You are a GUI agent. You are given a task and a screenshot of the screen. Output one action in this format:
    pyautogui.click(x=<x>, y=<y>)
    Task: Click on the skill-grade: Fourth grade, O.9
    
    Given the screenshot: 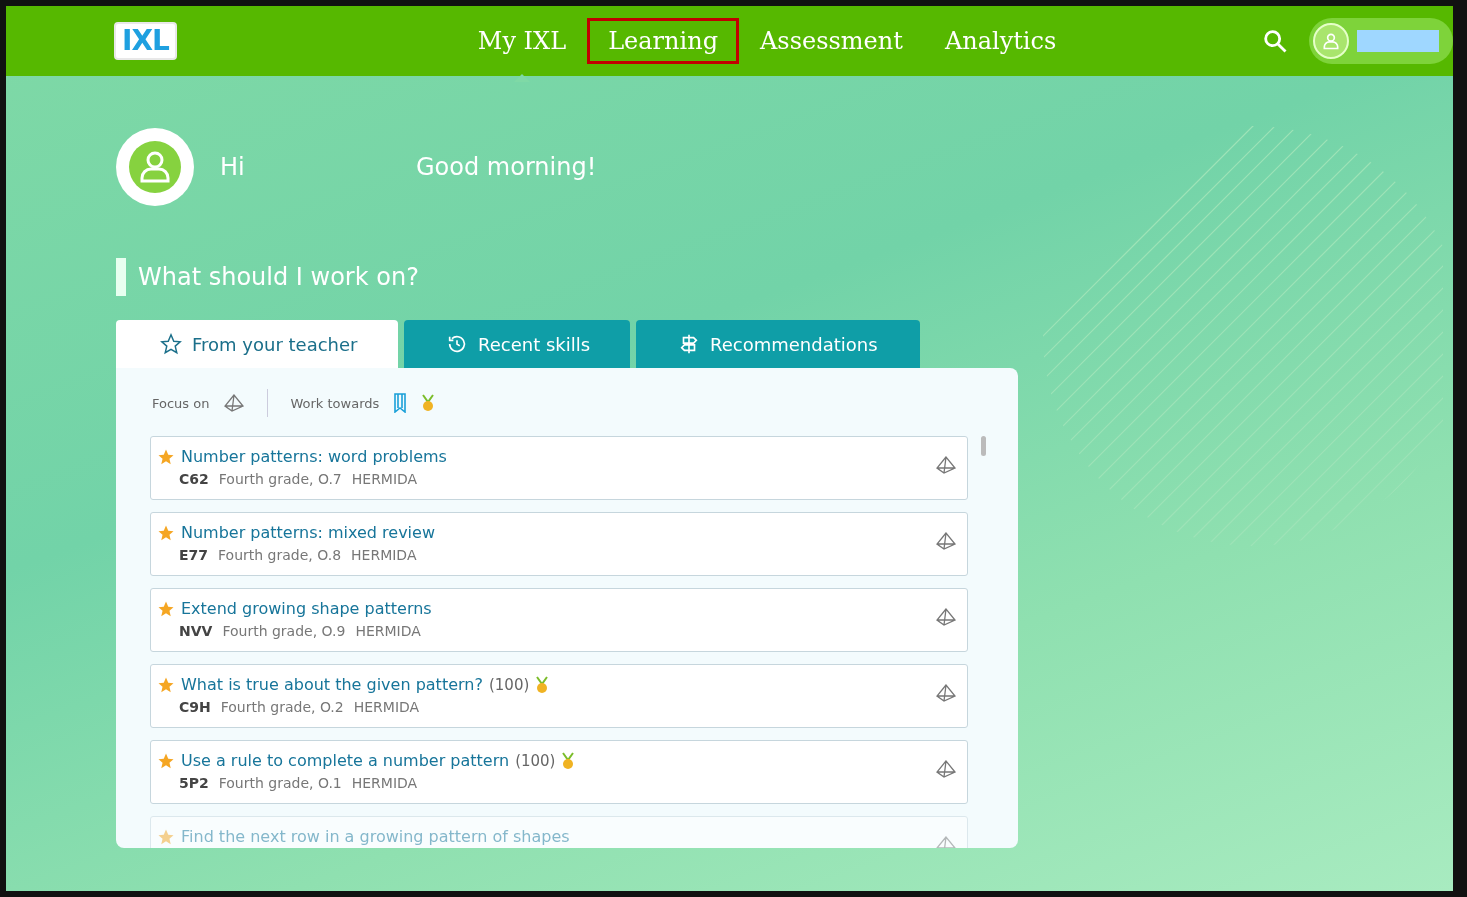 What is the action you would take?
    pyautogui.click(x=284, y=631)
    